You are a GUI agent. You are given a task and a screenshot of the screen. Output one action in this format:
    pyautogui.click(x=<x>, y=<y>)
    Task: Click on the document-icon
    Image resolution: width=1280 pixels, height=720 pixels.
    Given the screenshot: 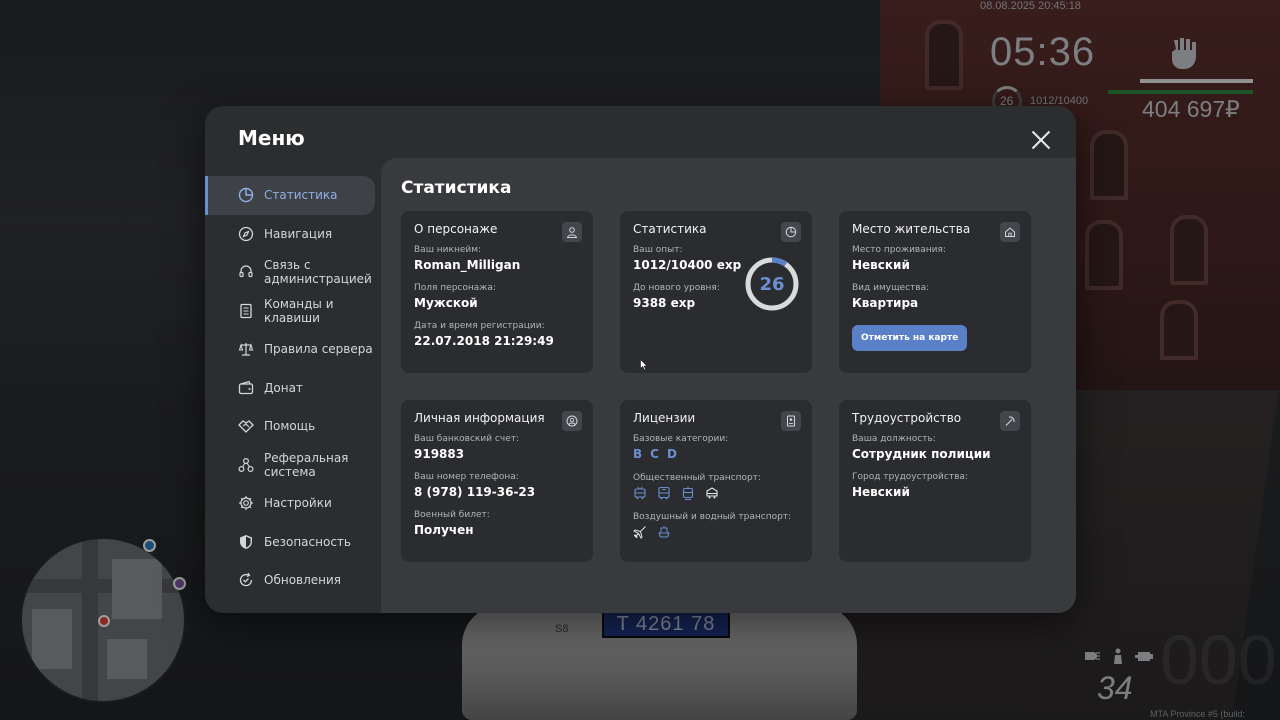 What is the action you would take?
    pyautogui.click(x=246, y=311)
    